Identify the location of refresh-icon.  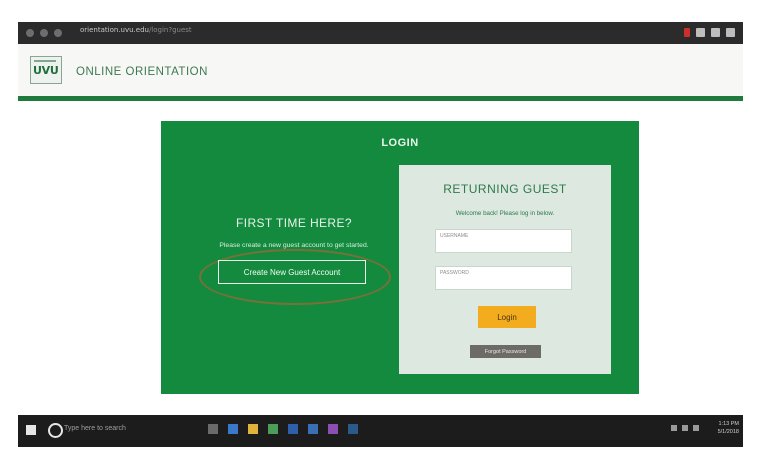
(58, 33).